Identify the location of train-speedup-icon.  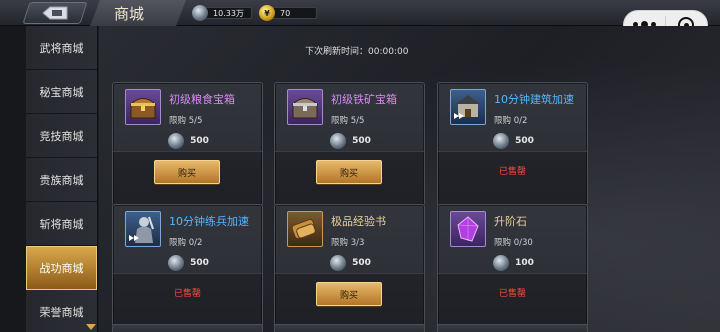
(143, 229).